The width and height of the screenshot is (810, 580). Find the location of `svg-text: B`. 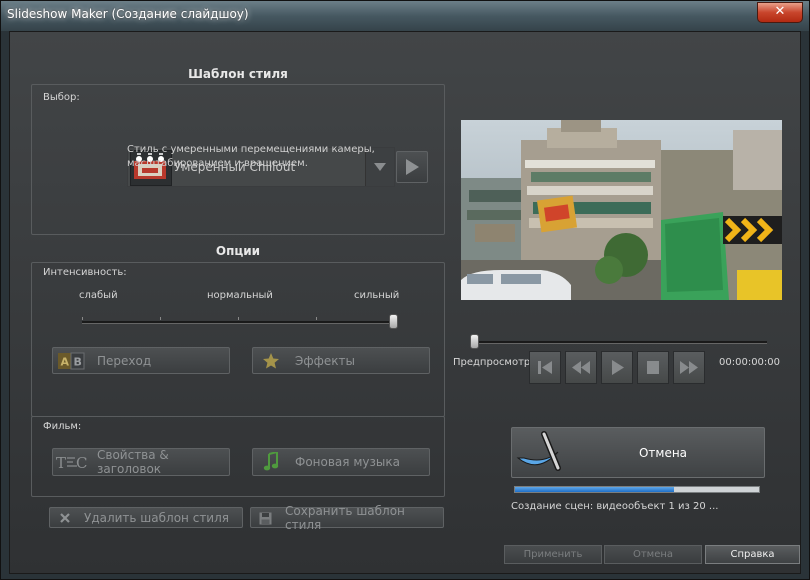

svg-text: B is located at coordinates (78, 362).